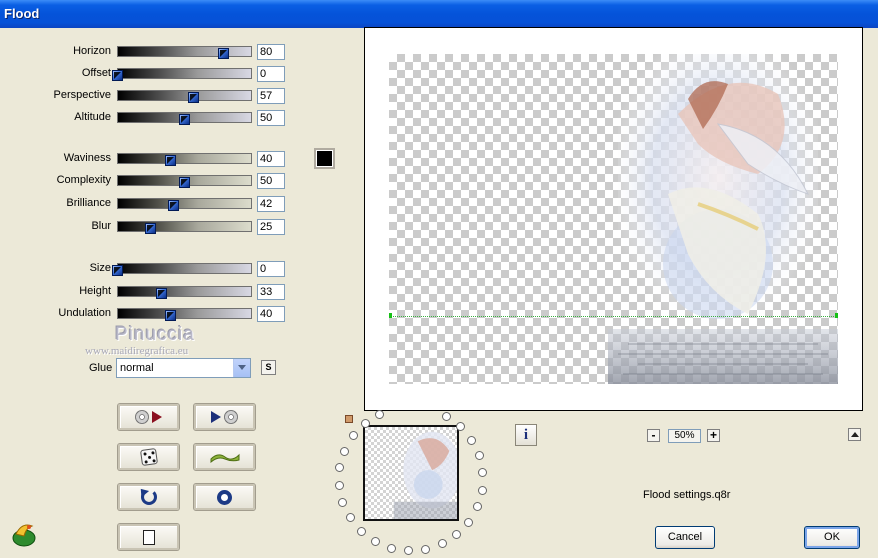  I want to click on waviness-label: Waviness, so click(87, 158).